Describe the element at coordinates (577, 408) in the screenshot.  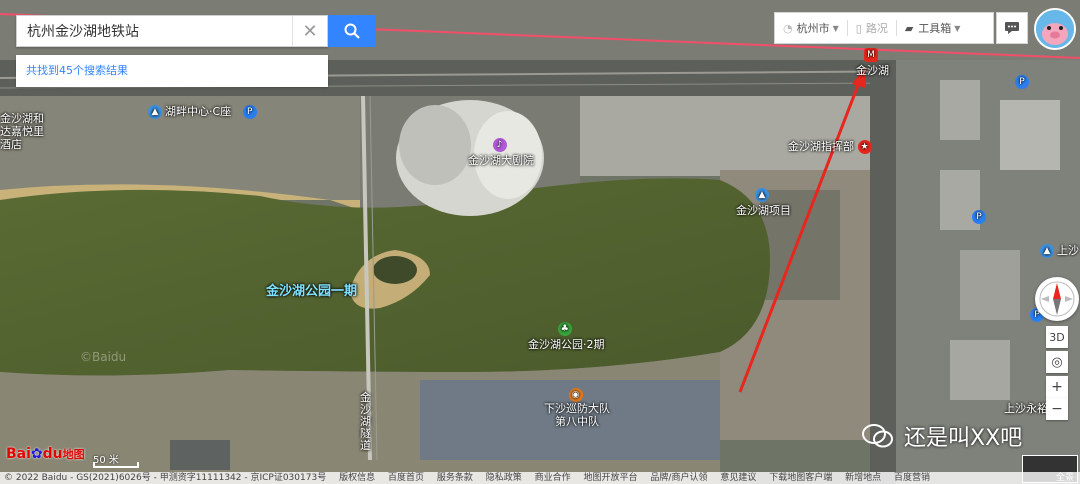
I see `poi-fire-brigade: ◉ 下沙巡防大队 第八中队` at that location.